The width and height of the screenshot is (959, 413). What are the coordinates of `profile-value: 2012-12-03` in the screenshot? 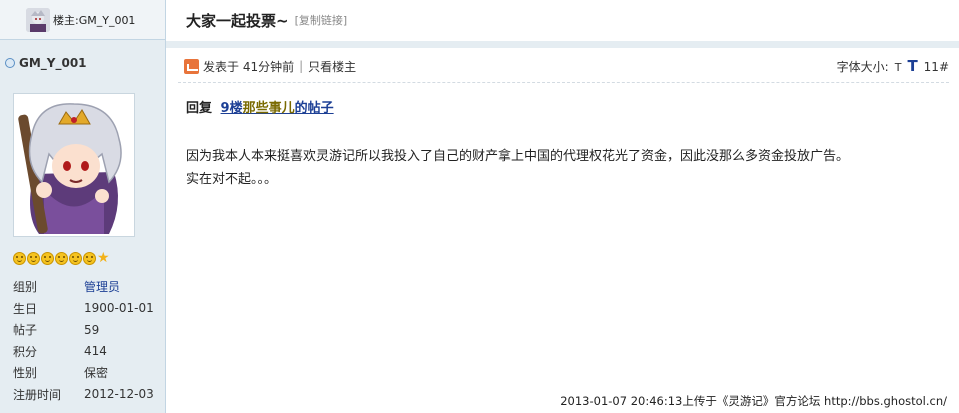 It's located at (119, 394).